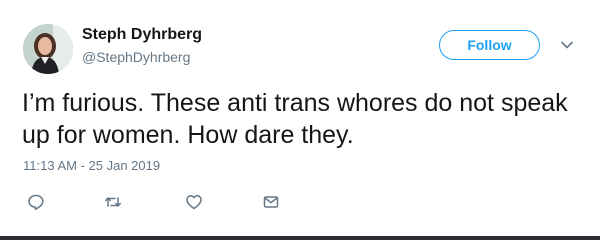 The image size is (600, 240). I want to click on heart-icon, so click(194, 202).